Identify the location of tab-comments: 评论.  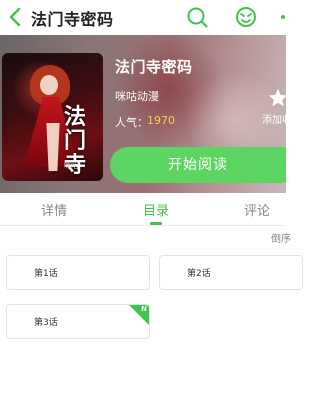
(257, 209).